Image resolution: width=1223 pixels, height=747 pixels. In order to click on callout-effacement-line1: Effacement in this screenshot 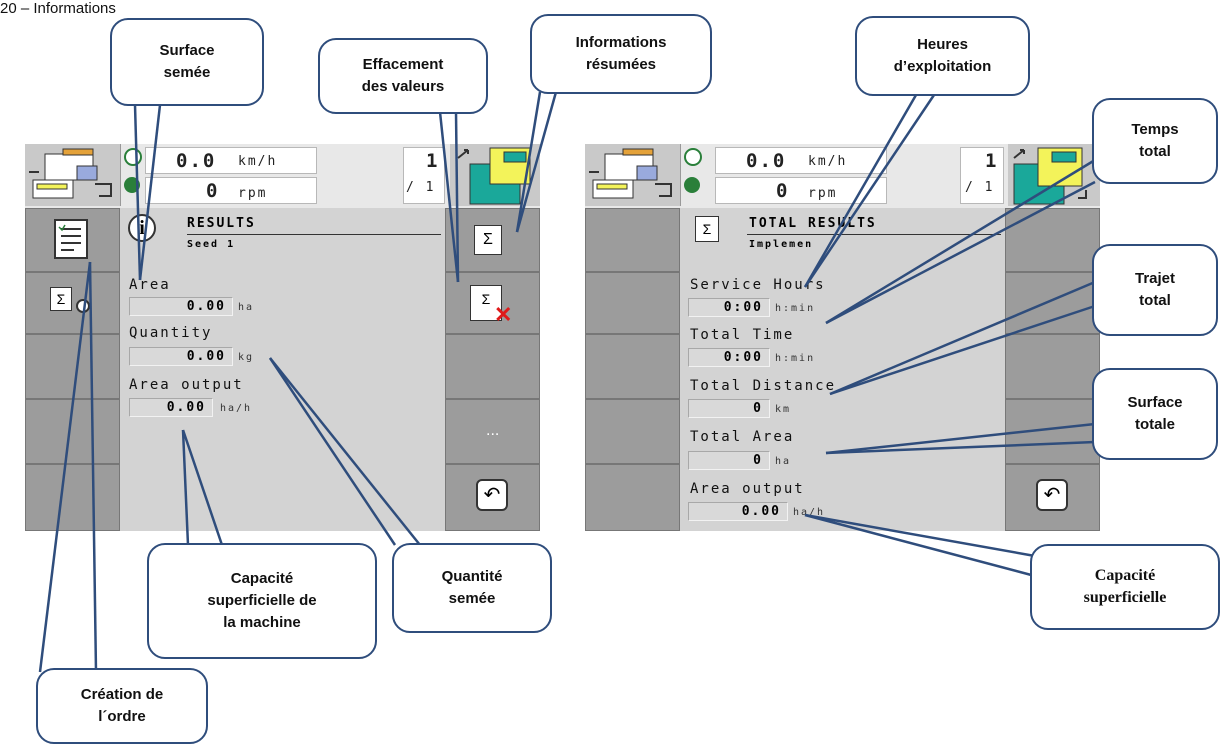, I will do `click(403, 64)`.